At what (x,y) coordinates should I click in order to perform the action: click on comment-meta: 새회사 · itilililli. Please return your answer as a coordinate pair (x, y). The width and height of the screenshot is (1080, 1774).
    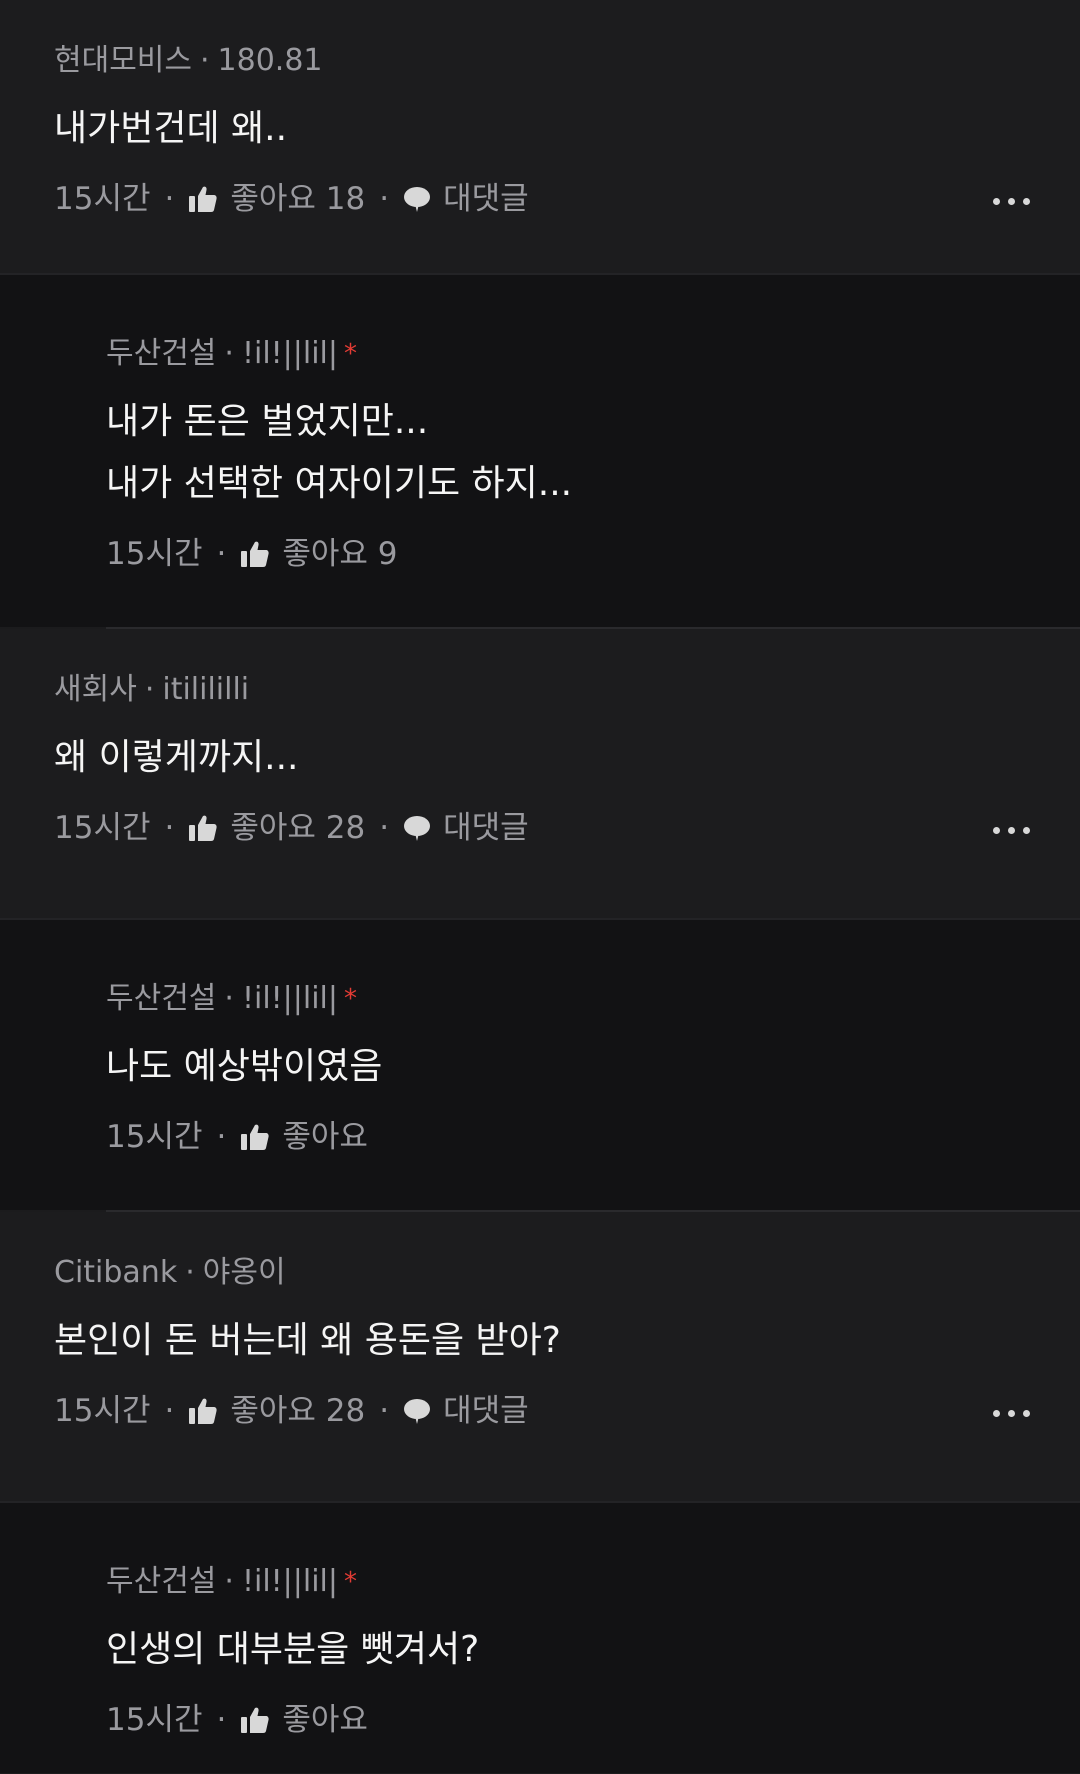
    Looking at the image, I should click on (567, 690).